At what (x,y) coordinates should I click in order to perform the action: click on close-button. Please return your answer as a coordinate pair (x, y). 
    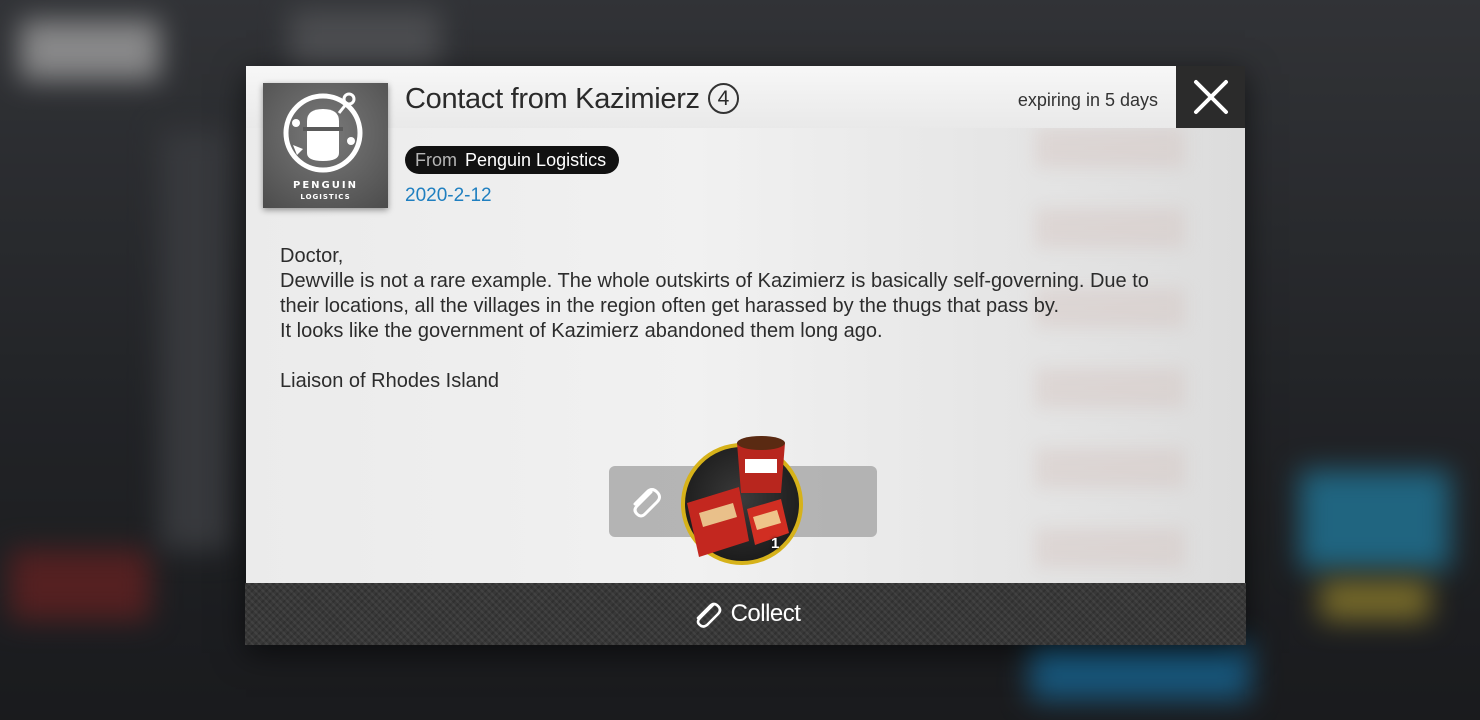
    Looking at the image, I should click on (1210, 97).